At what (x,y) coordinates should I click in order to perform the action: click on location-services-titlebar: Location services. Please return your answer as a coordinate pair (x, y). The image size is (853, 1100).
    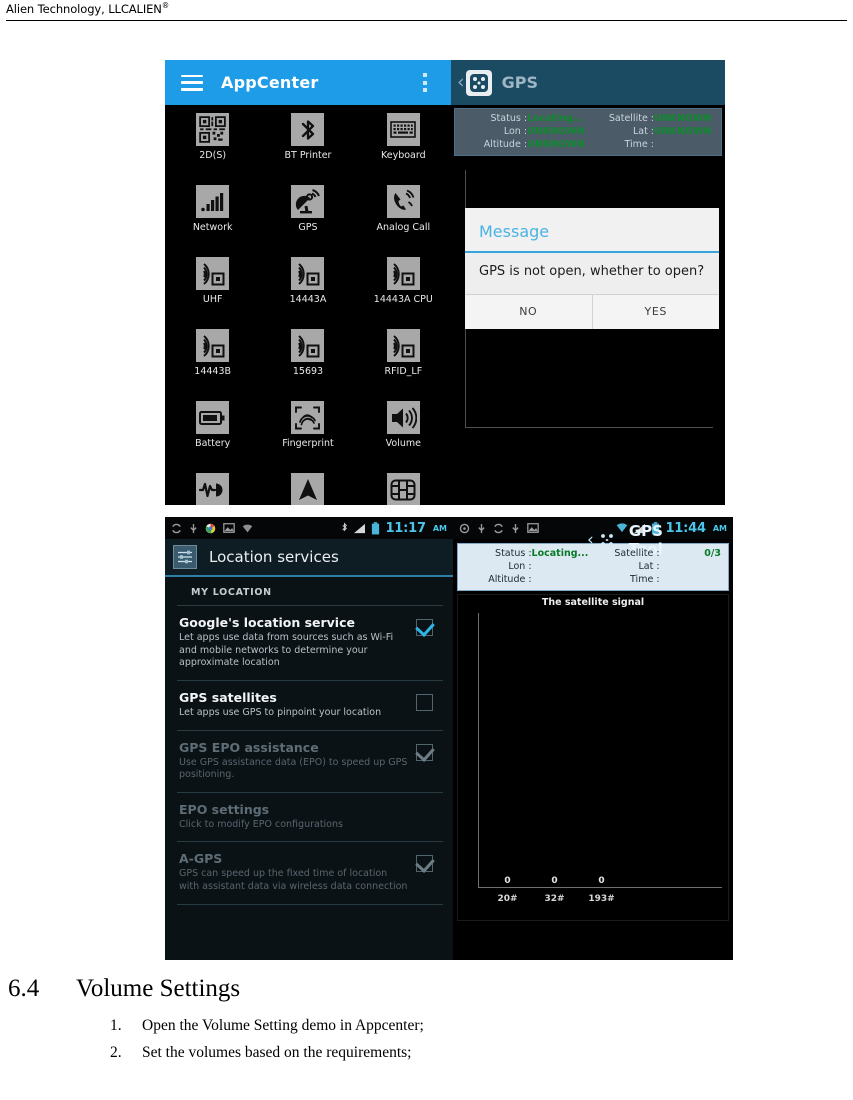
    Looking at the image, I should click on (309, 558).